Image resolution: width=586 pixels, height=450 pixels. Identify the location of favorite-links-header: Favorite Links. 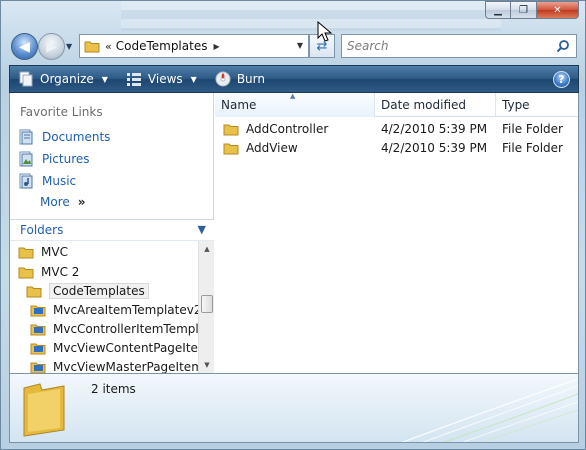
(61, 112).